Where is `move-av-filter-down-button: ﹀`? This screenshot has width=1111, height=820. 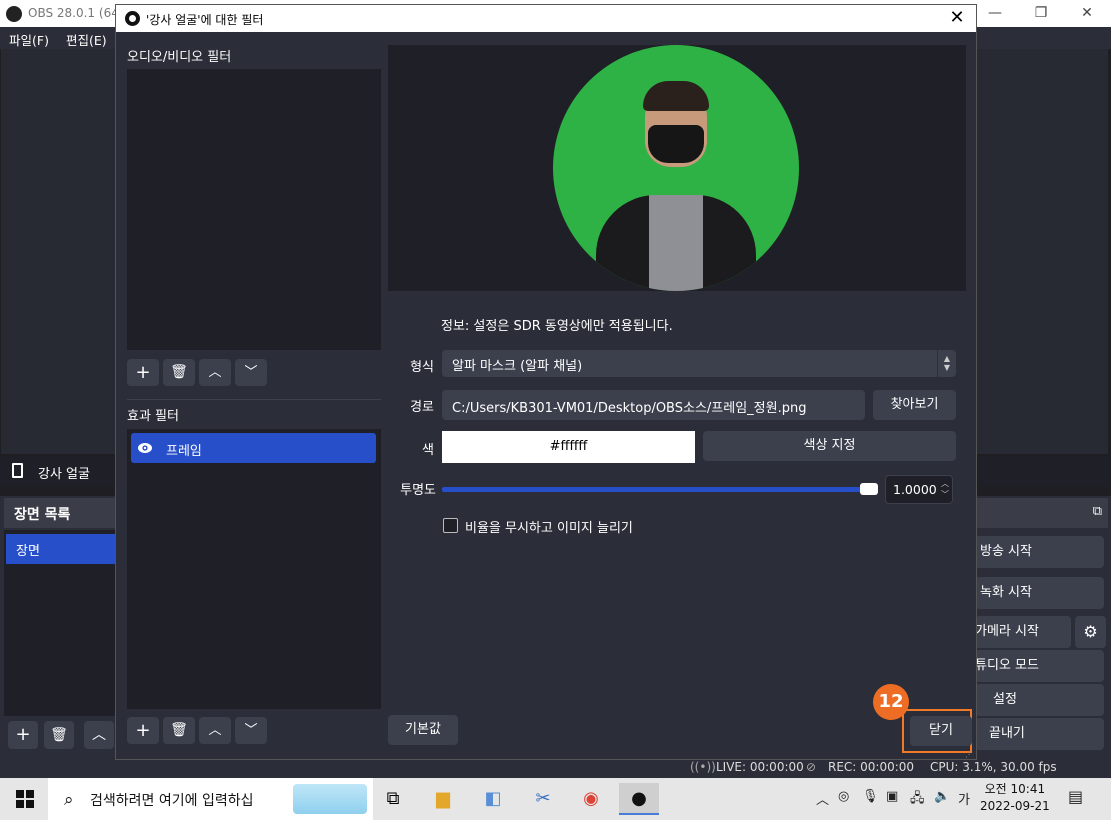 move-av-filter-down-button: ﹀ is located at coordinates (251, 372).